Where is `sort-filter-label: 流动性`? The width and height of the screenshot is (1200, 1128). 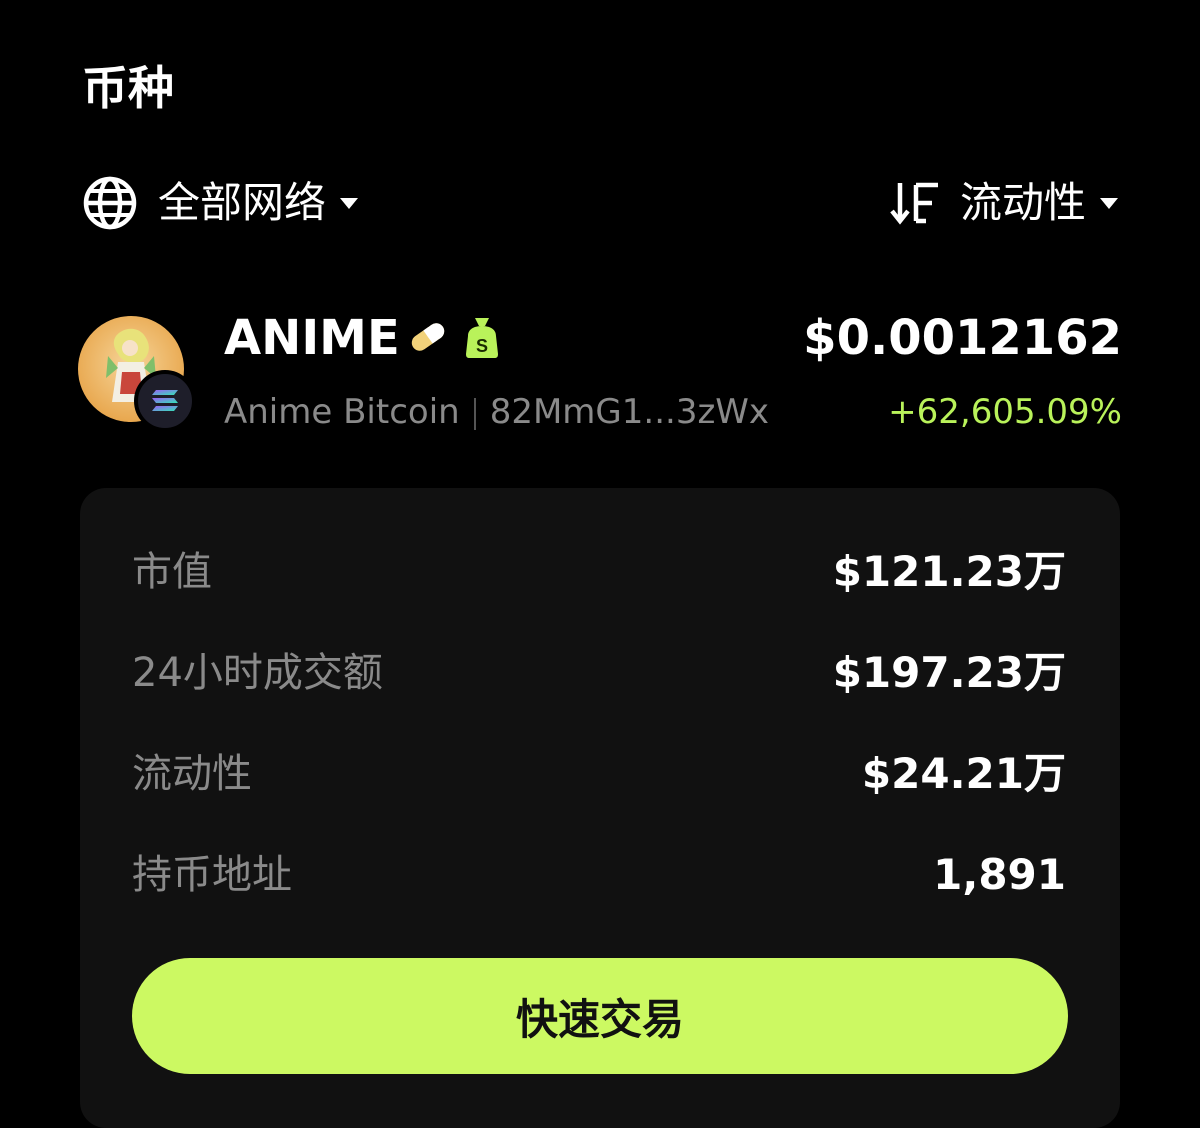
sort-filter-label: 流动性 is located at coordinates (1022, 202).